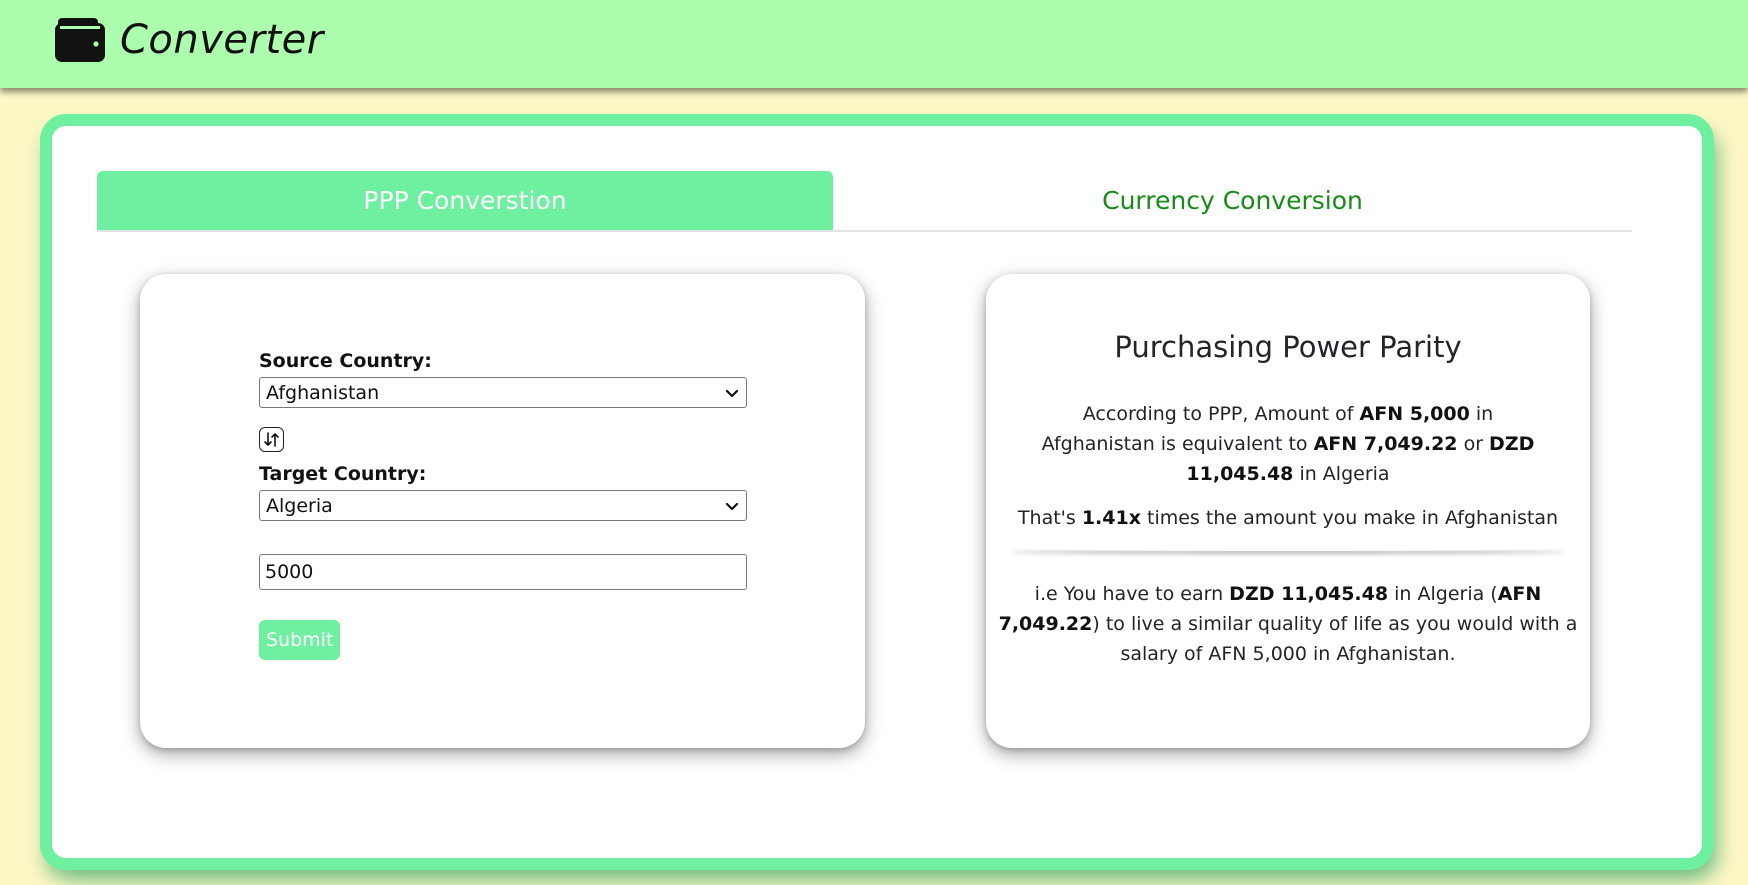 The image size is (1748, 885). What do you see at coordinates (300, 640) in the screenshot?
I see `submit-button: Submit` at bounding box center [300, 640].